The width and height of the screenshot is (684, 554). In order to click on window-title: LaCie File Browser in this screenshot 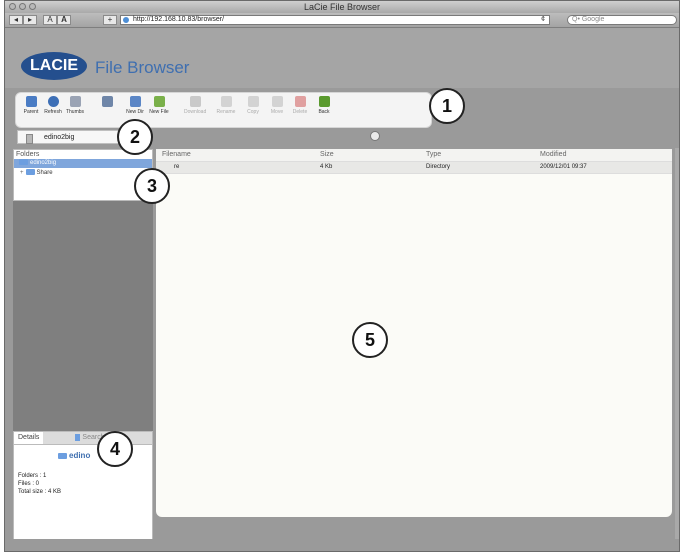, I will do `click(342, 7)`.